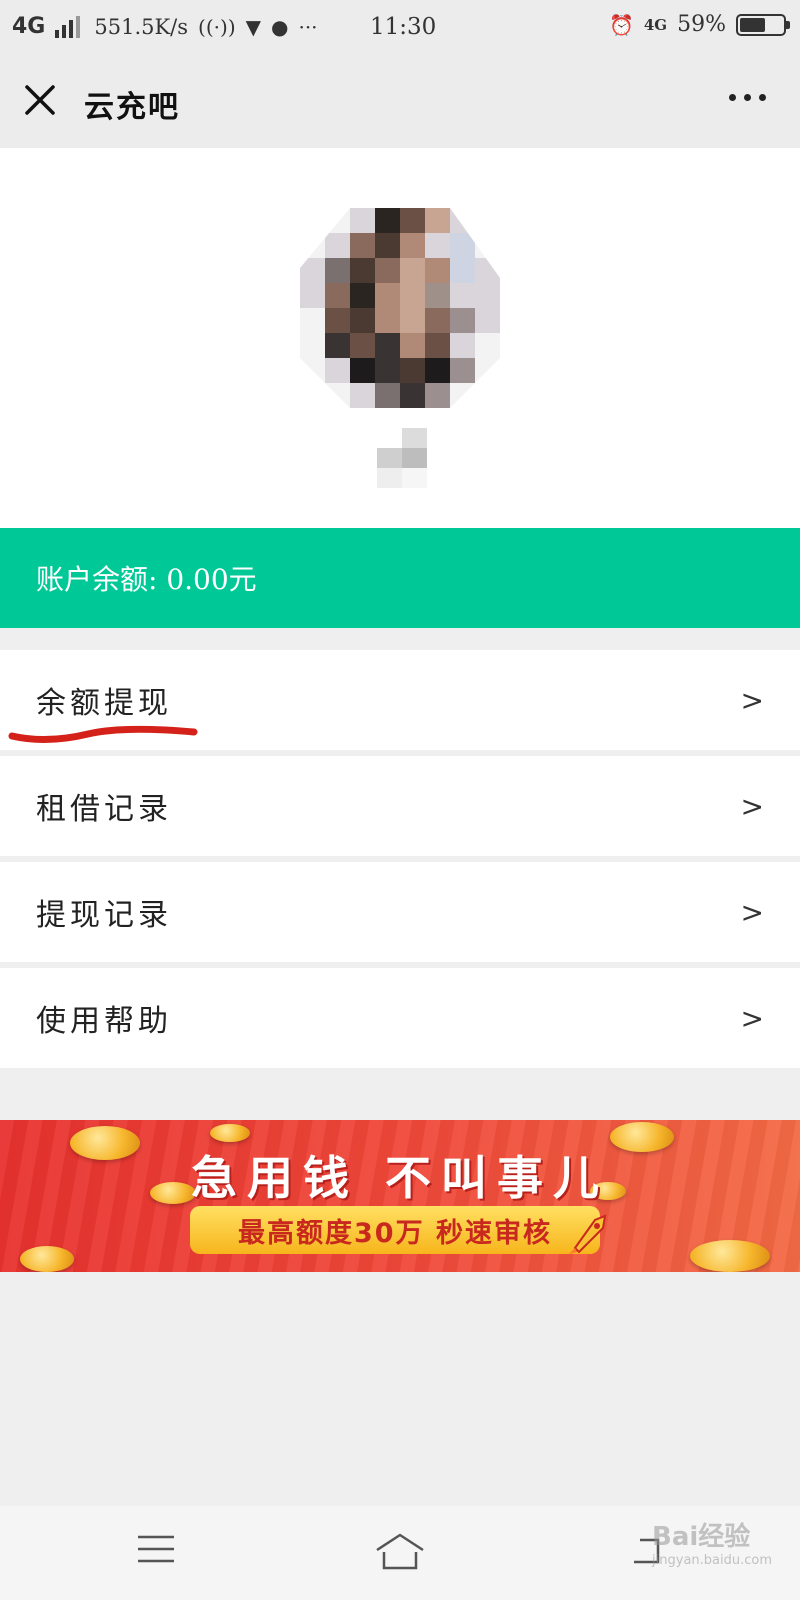 The image size is (800, 1600). Describe the element at coordinates (747, 97) in the screenshot. I see `more-icon` at that location.